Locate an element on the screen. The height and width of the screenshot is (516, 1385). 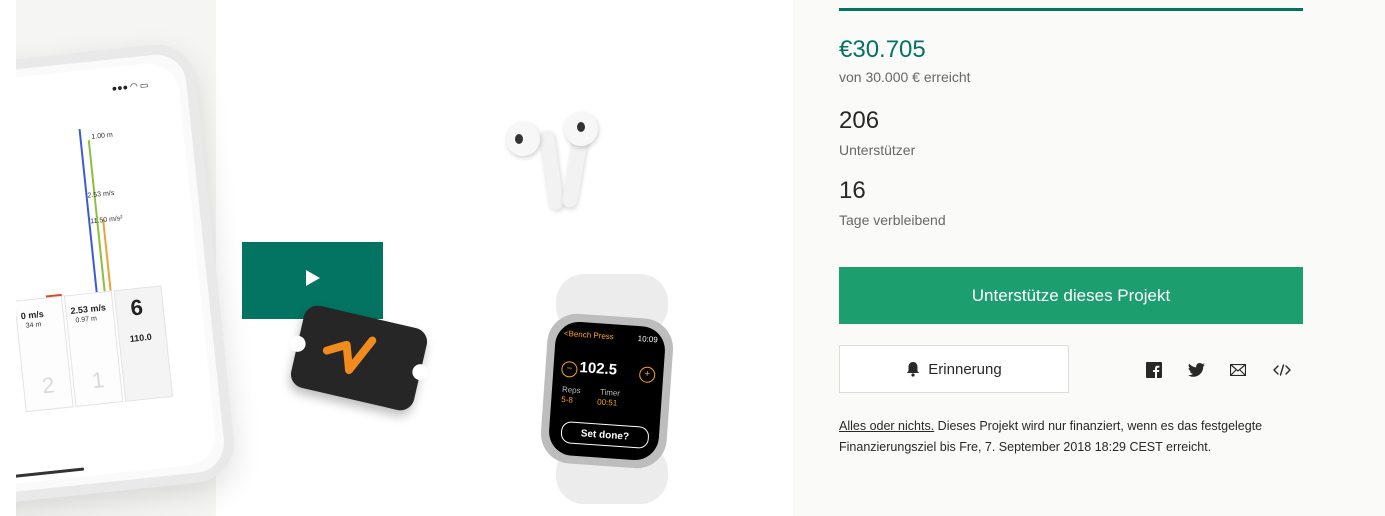
watch-time: 10:09 is located at coordinates (648, 339).